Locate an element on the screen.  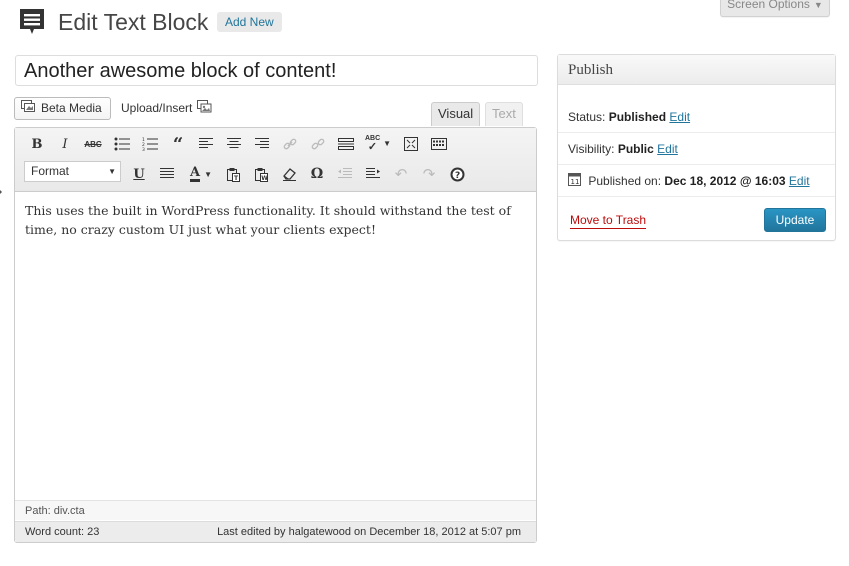
numbered-list-icon: 123 is located at coordinates (150, 144).